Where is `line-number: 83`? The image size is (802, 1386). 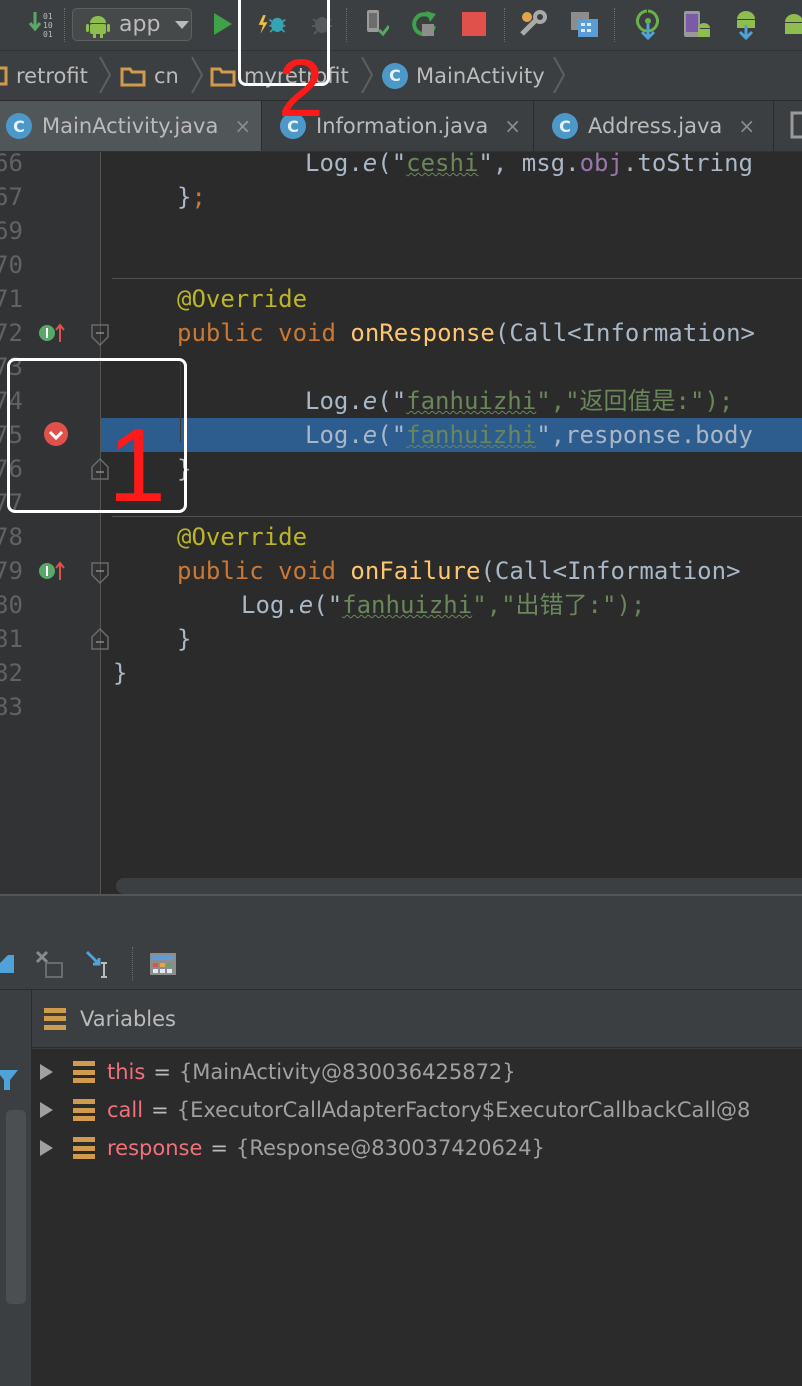
line-number: 83 is located at coordinates (11, 707).